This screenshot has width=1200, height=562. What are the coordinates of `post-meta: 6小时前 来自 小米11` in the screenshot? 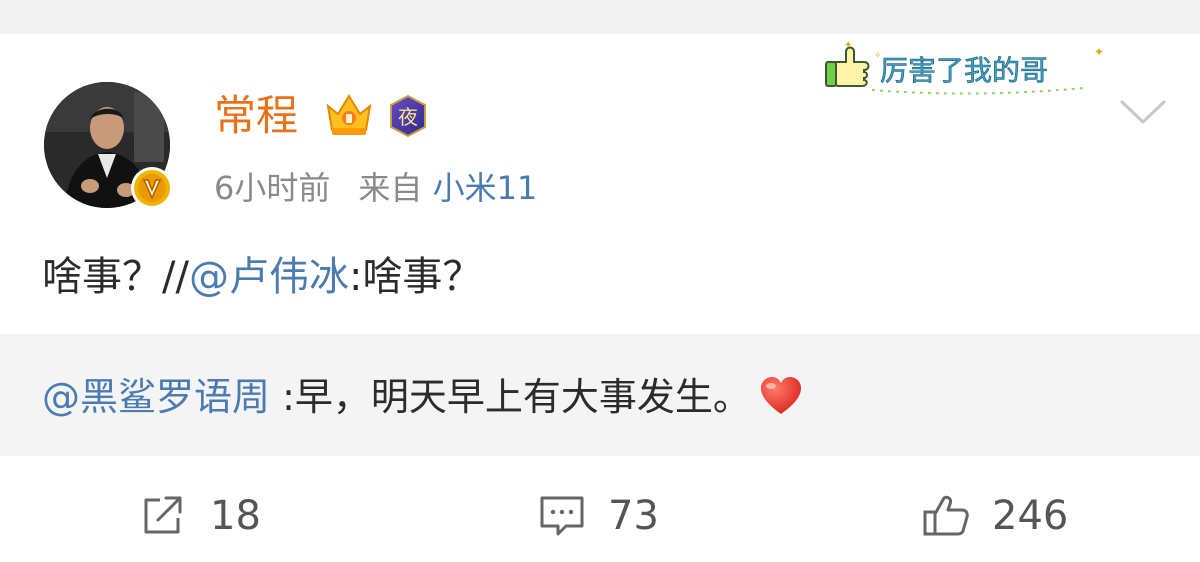 It's located at (375, 188).